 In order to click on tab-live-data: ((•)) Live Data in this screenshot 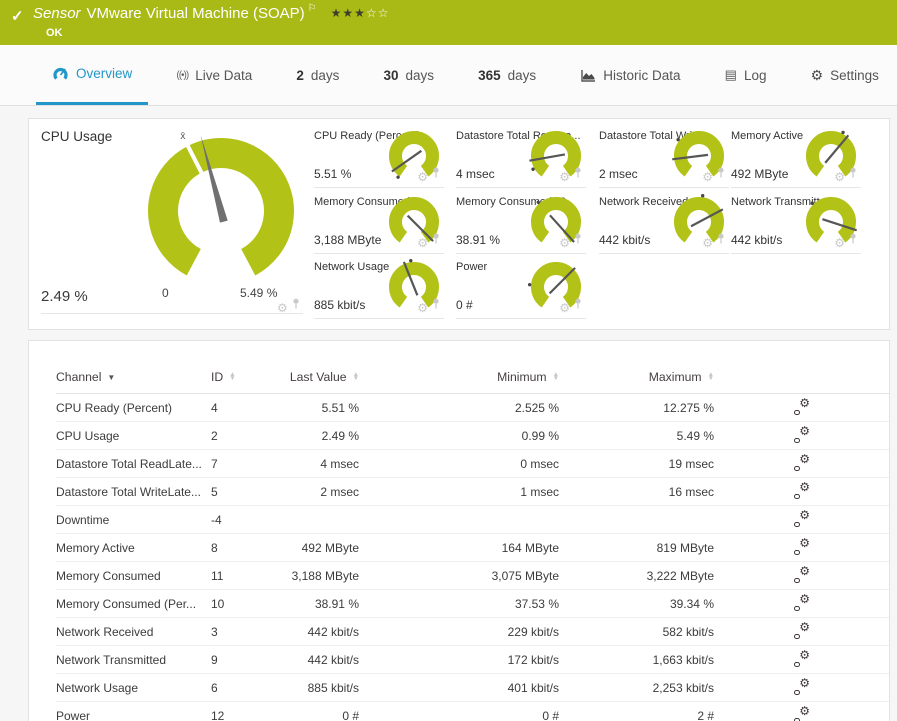, I will do `click(214, 75)`.